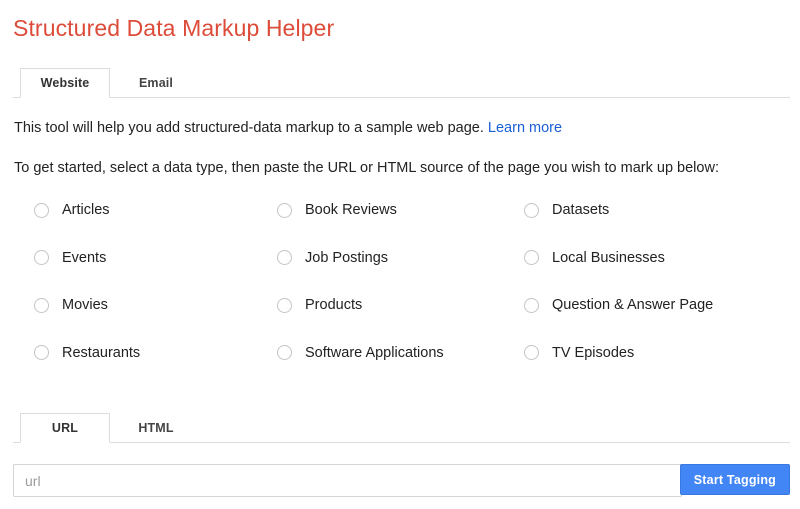 Image resolution: width=800 pixels, height=509 pixels. Describe the element at coordinates (400, 222) in the screenshot. I see `data-type-row: Articles Book Reviews Datasets` at that location.